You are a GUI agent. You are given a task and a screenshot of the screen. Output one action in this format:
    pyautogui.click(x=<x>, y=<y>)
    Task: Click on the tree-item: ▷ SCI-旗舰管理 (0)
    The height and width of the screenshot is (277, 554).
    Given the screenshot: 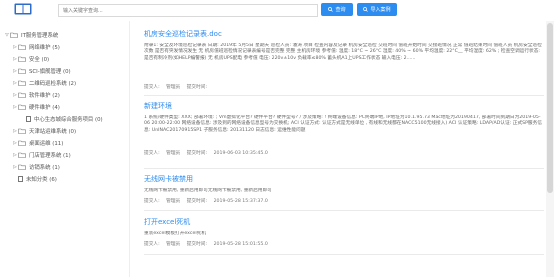 What is the action you would take?
    pyautogui.click(x=41, y=71)
    